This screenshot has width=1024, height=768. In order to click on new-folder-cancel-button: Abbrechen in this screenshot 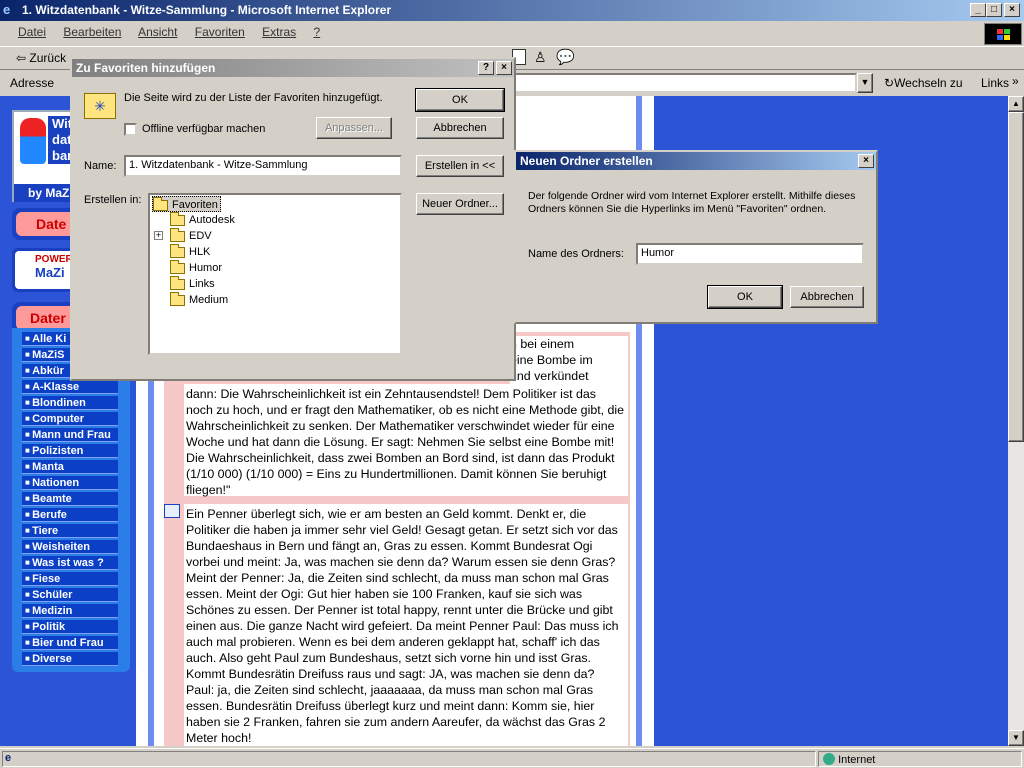, I will do `click(827, 297)`.